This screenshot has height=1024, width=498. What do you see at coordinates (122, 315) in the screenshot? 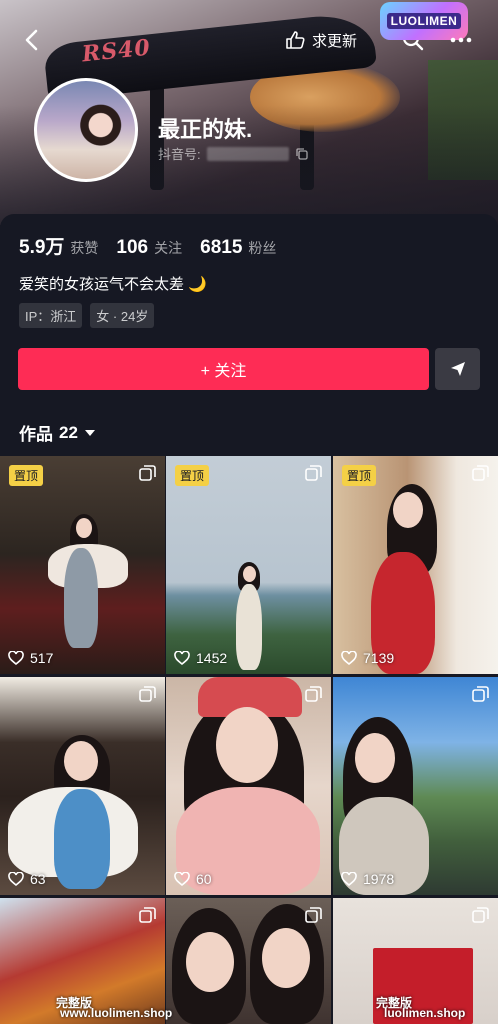
I see `tag-gender-age: 女 · 24岁` at bounding box center [122, 315].